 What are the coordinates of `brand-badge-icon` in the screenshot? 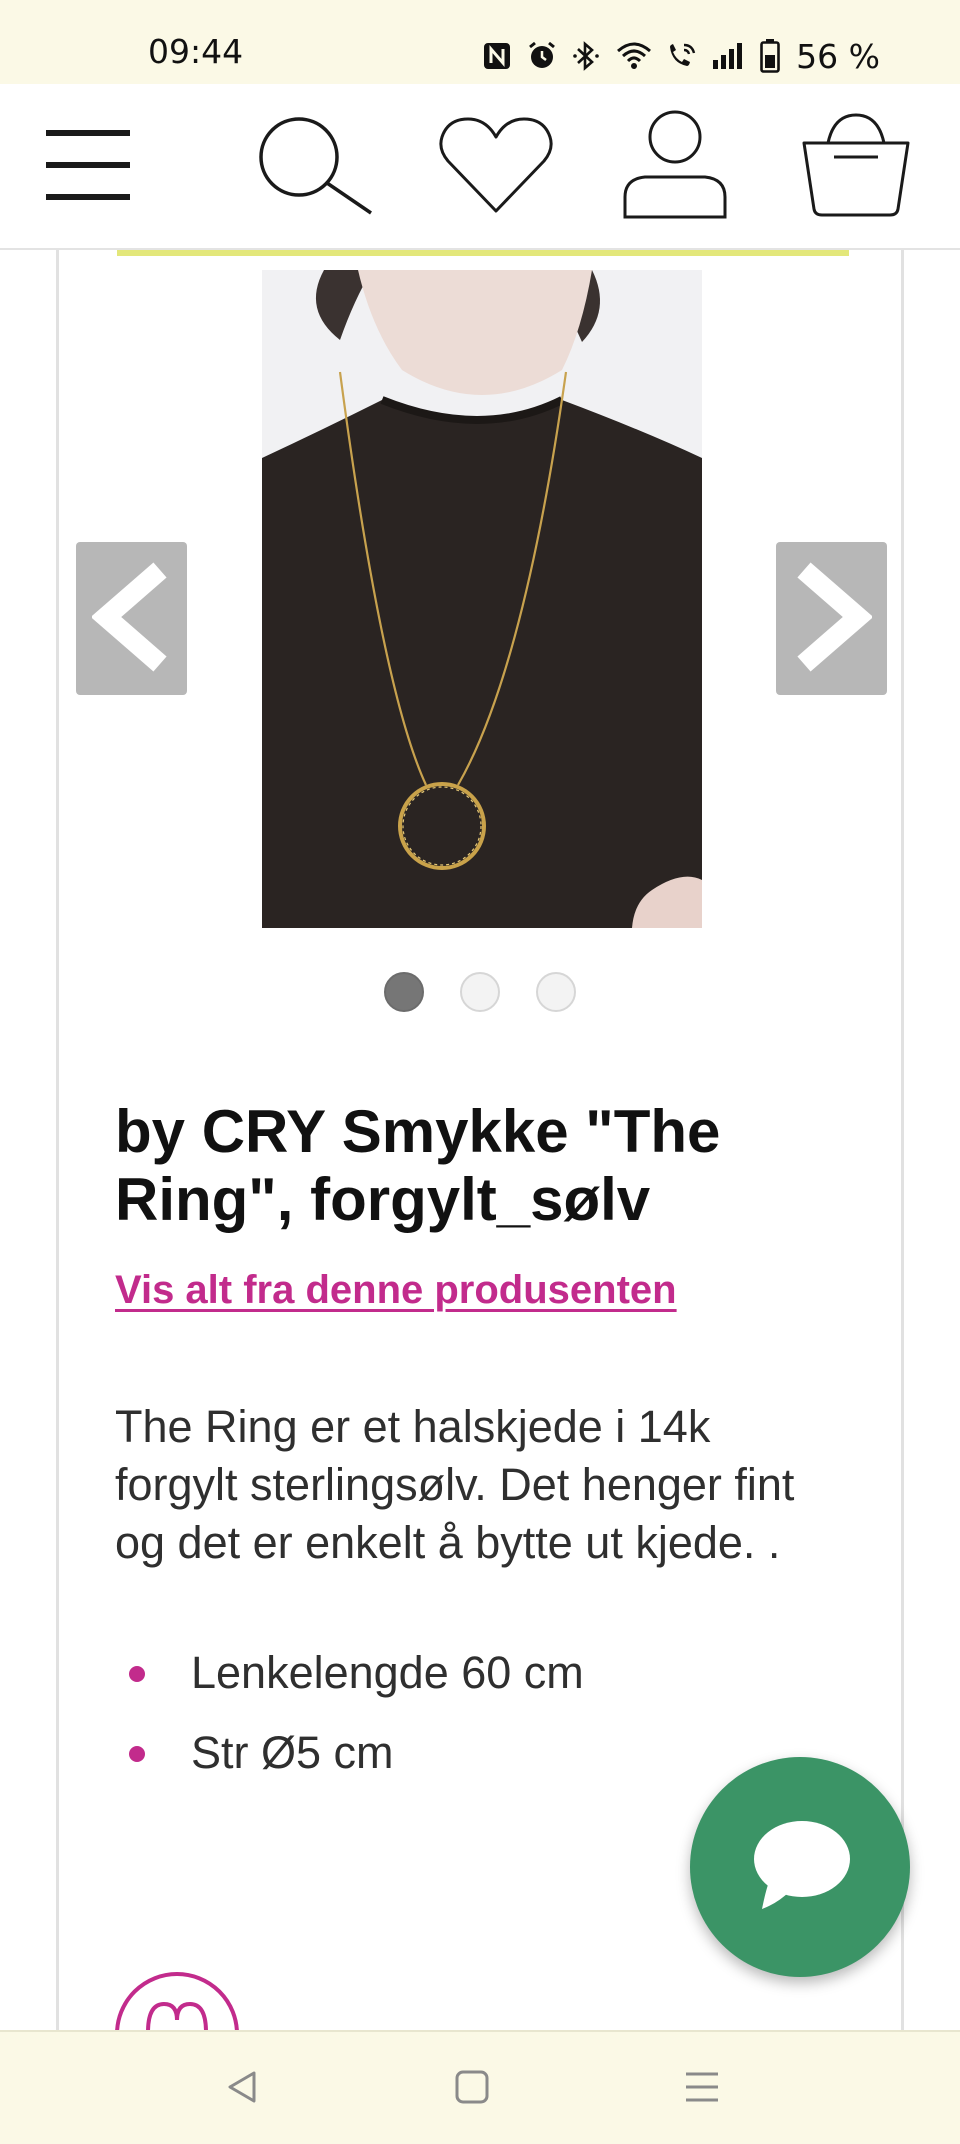 It's located at (177, 2001).